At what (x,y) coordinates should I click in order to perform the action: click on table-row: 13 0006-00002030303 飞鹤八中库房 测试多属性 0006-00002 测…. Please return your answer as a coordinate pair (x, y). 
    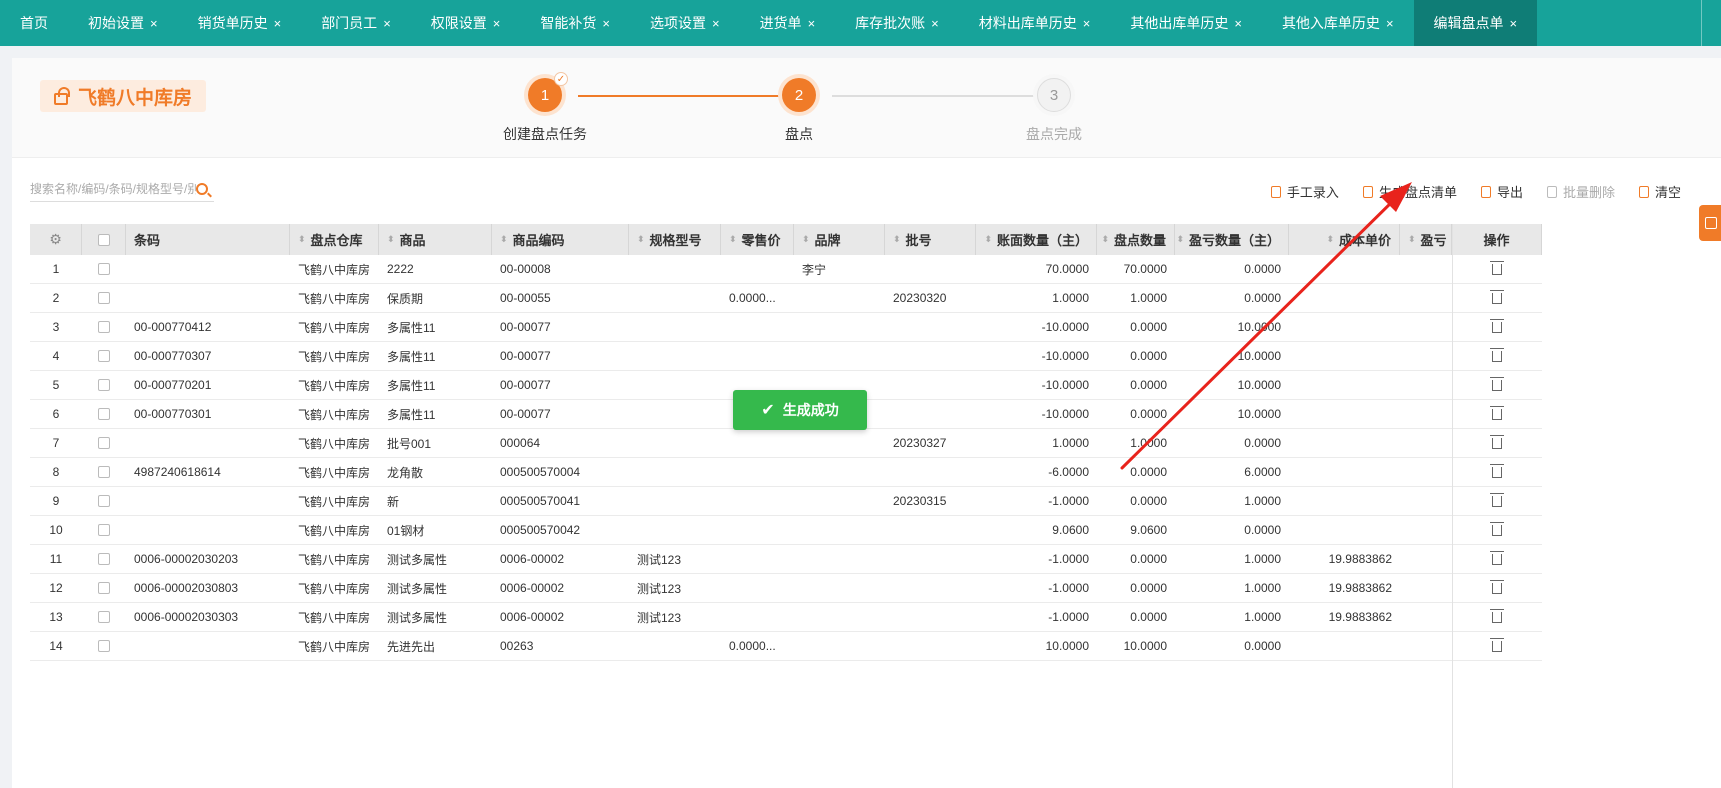
    Looking at the image, I should click on (786, 617).